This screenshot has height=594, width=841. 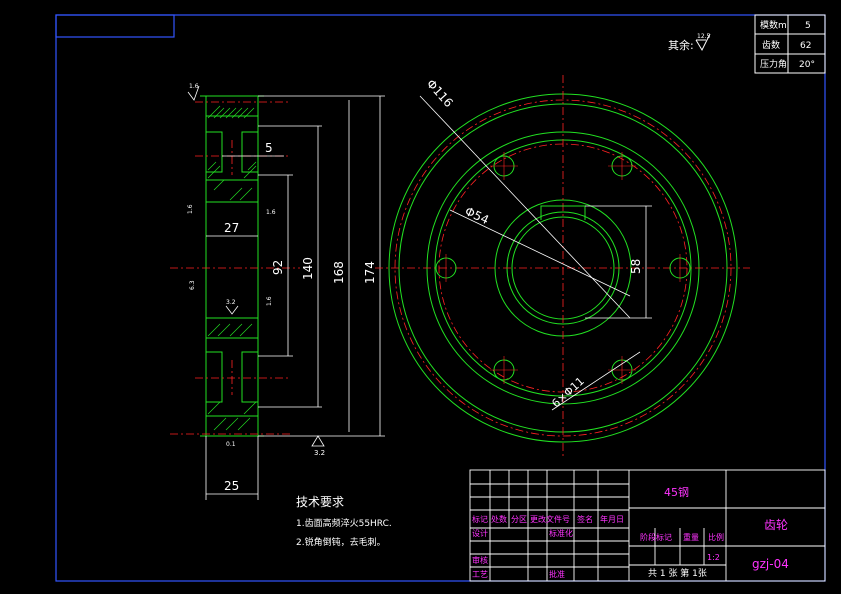 I want to click on row-approve: 批准, so click(x=557, y=574).